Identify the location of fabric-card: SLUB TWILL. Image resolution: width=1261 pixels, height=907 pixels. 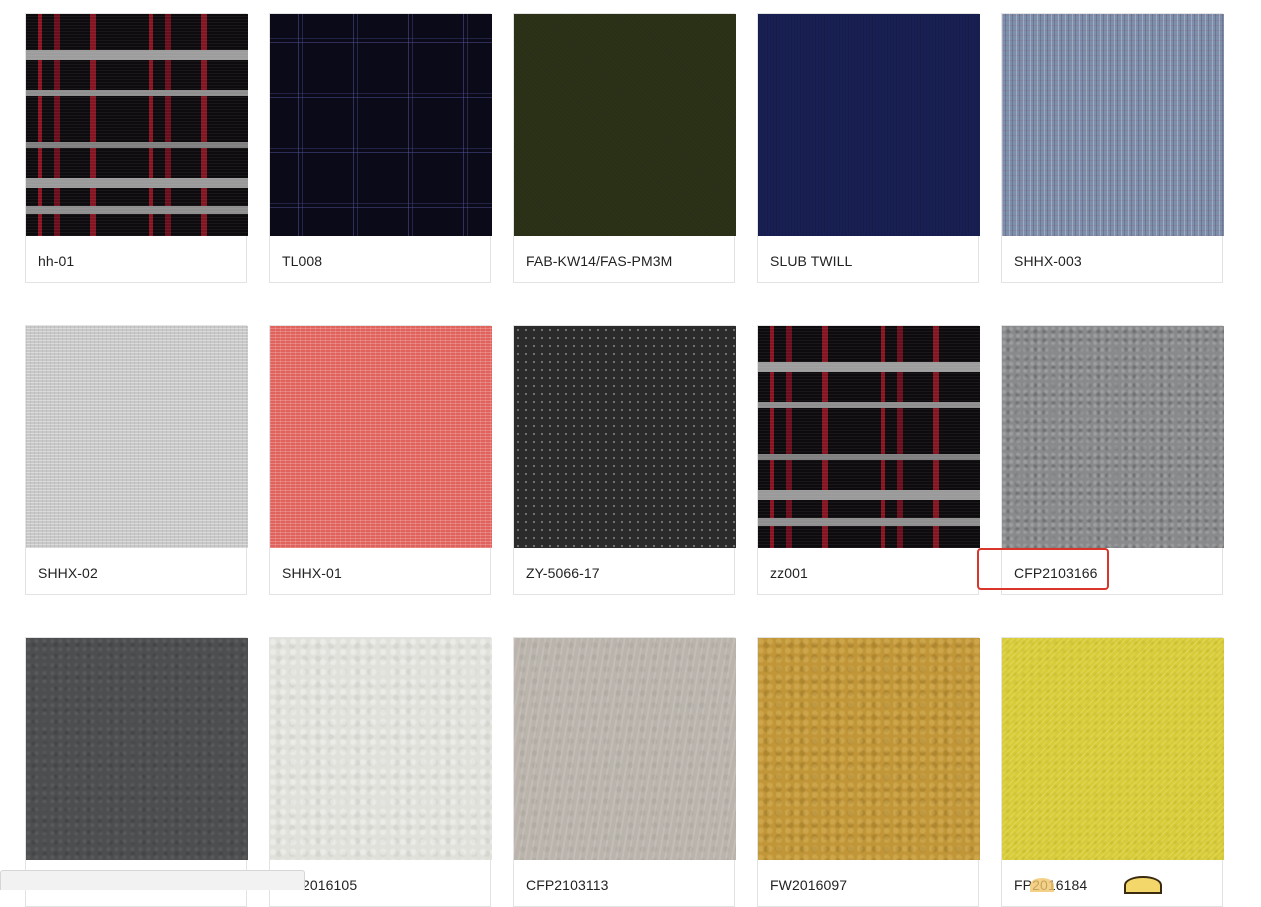
(868, 148).